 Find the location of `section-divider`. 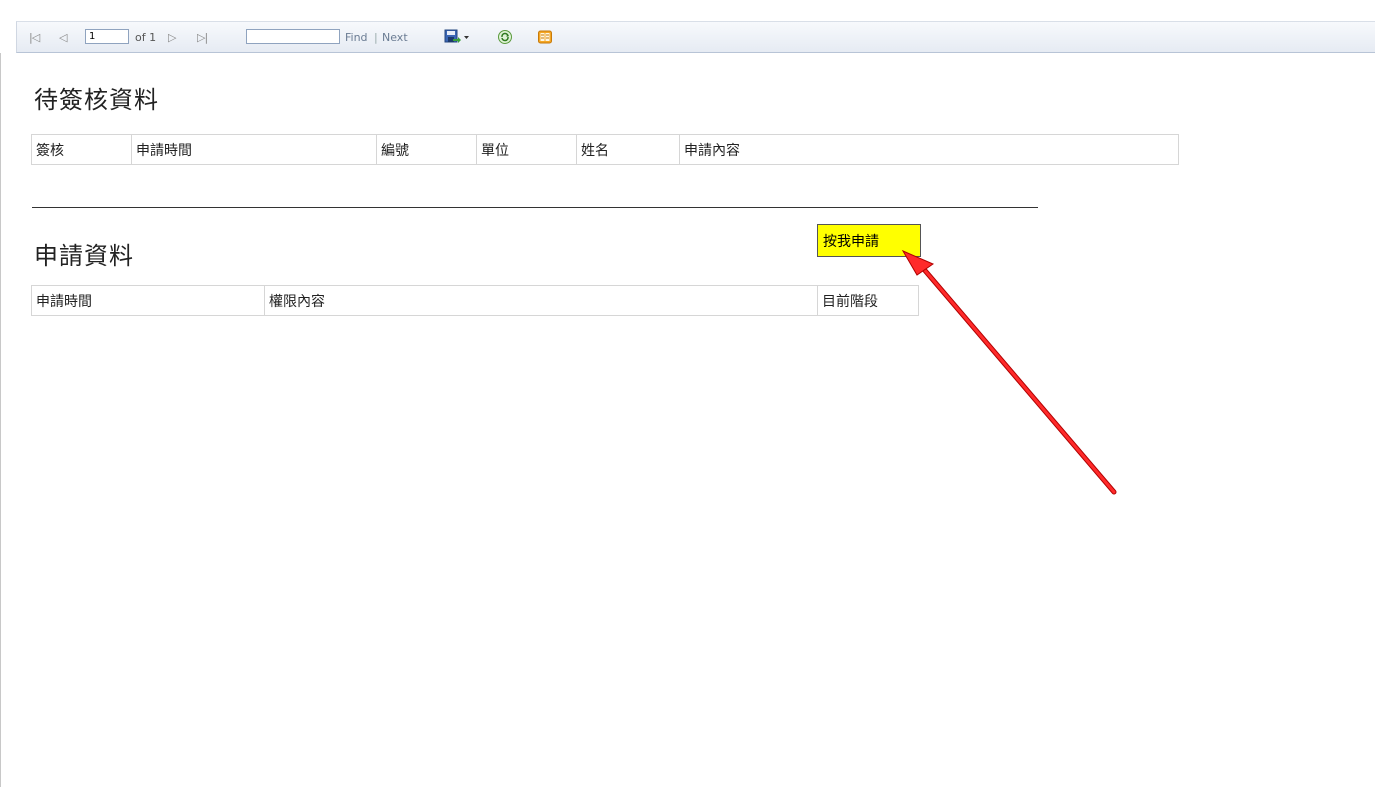

section-divider is located at coordinates (535, 207).